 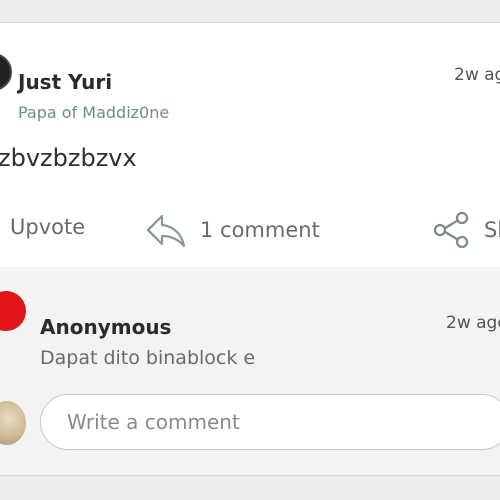 I want to click on post-author: Just Yuri, so click(x=65, y=82).